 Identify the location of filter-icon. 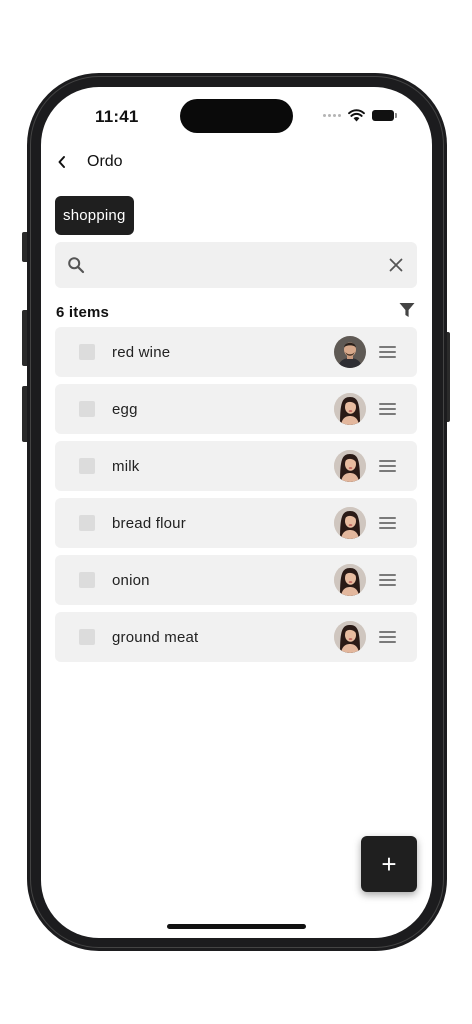
(407, 309).